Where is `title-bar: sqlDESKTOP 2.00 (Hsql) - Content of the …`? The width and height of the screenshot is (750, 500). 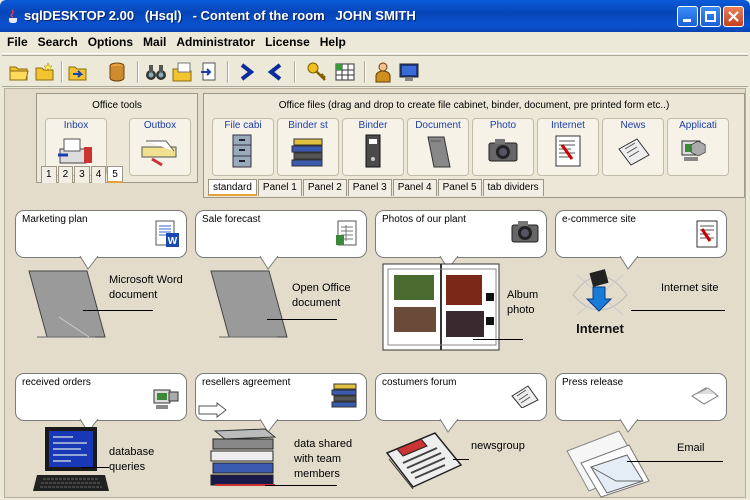 title-bar: sqlDESKTOP 2.00 (Hsql) - Content of the … is located at coordinates (375, 16).